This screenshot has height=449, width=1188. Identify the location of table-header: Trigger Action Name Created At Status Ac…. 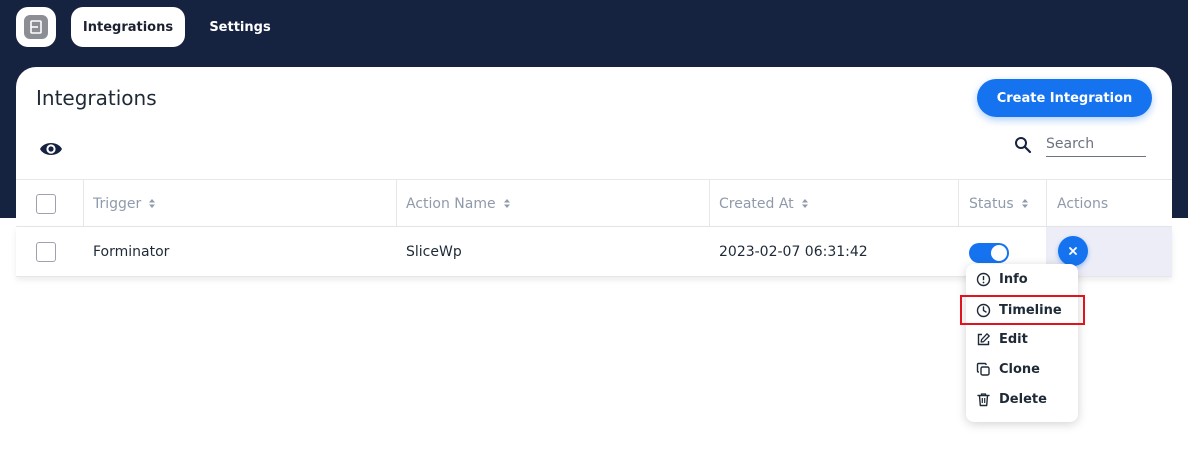
(594, 203).